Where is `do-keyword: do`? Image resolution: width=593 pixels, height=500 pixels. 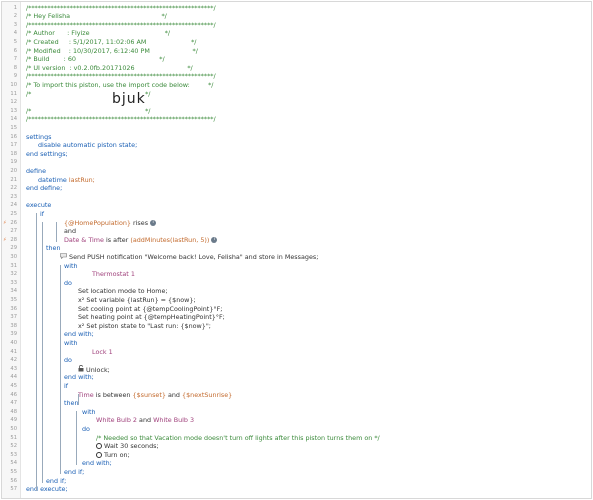 do-keyword: do is located at coordinates (68, 360).